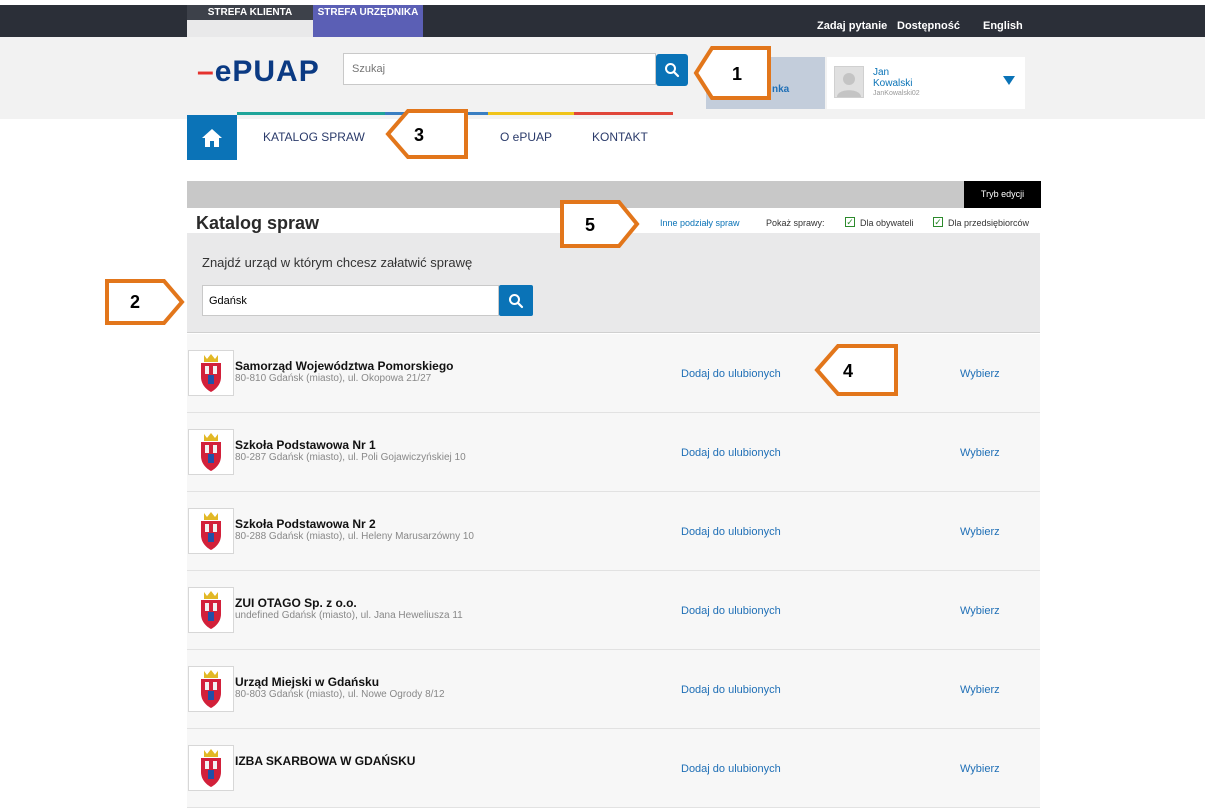  What do you see at coordinates (419, 135) in the screenshot?
I see `callout-3-label: 3` at bounding box center [419, 135].